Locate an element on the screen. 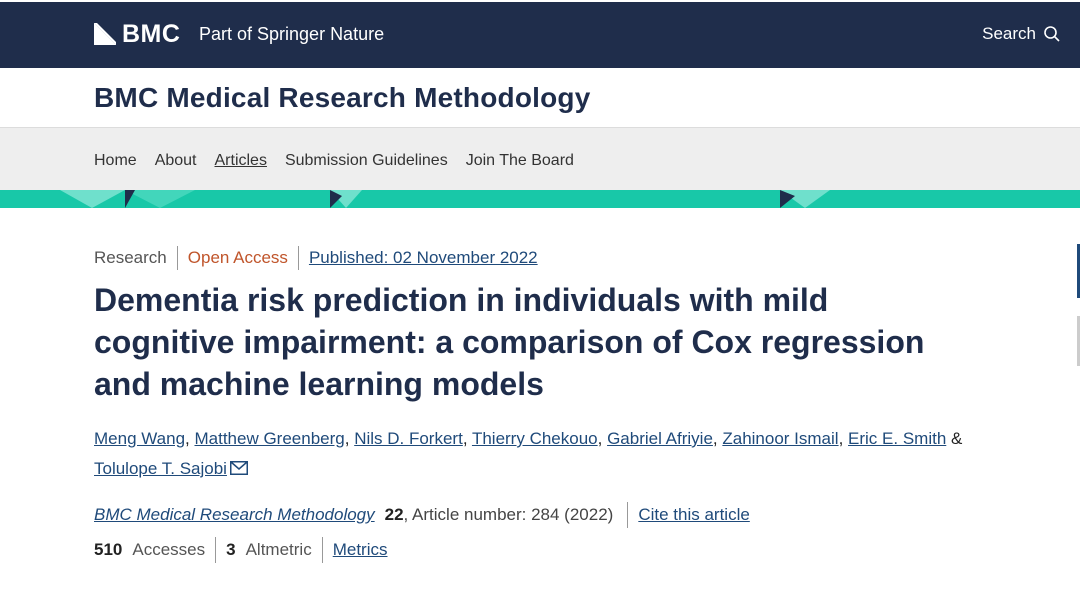 Image resolution: width=1080 pixels, height=597 pixels. band-pattern is located at coordinates (540, 199).